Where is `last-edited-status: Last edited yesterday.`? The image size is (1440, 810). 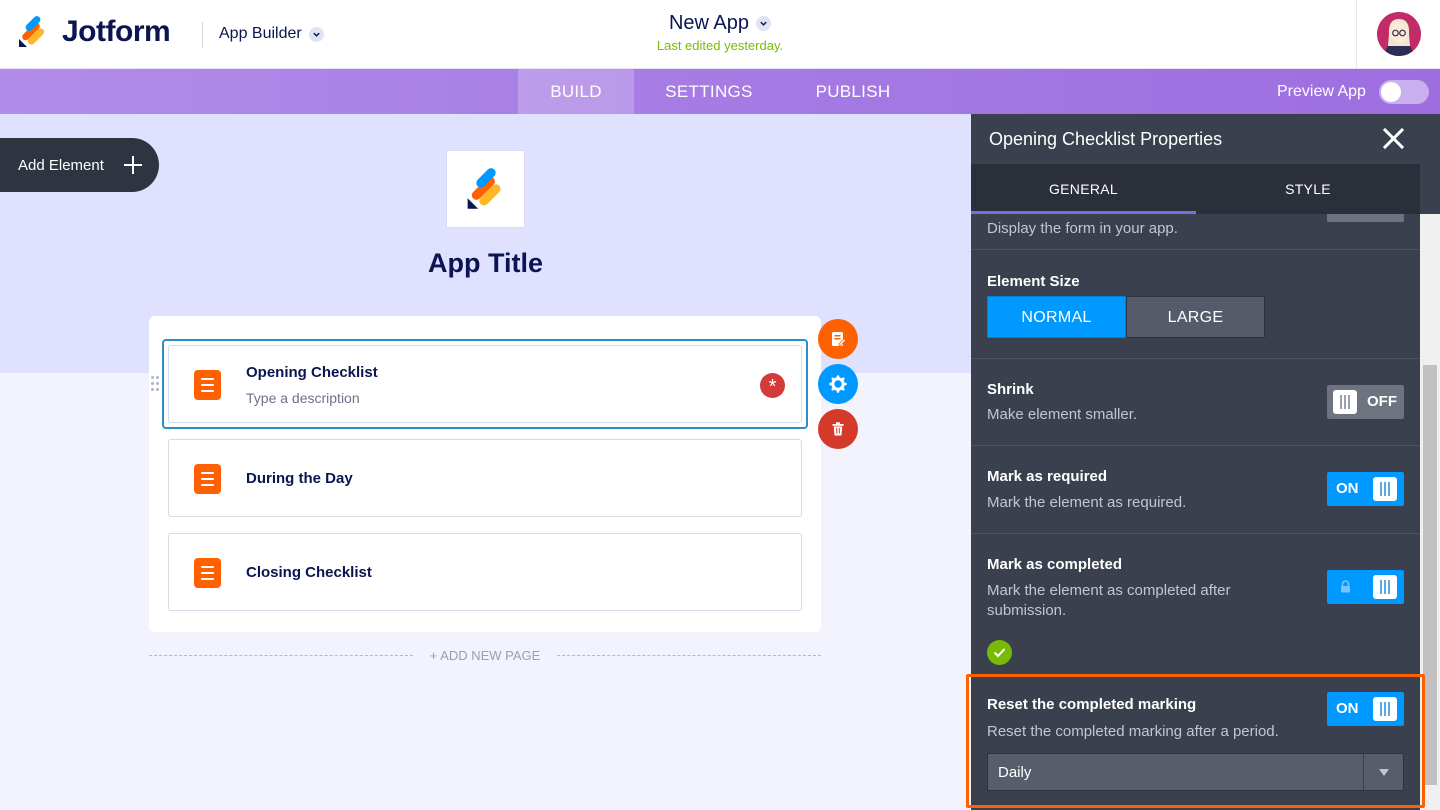
last-edited-status: Last edited yesterday. is located at coordinates (720, 45).